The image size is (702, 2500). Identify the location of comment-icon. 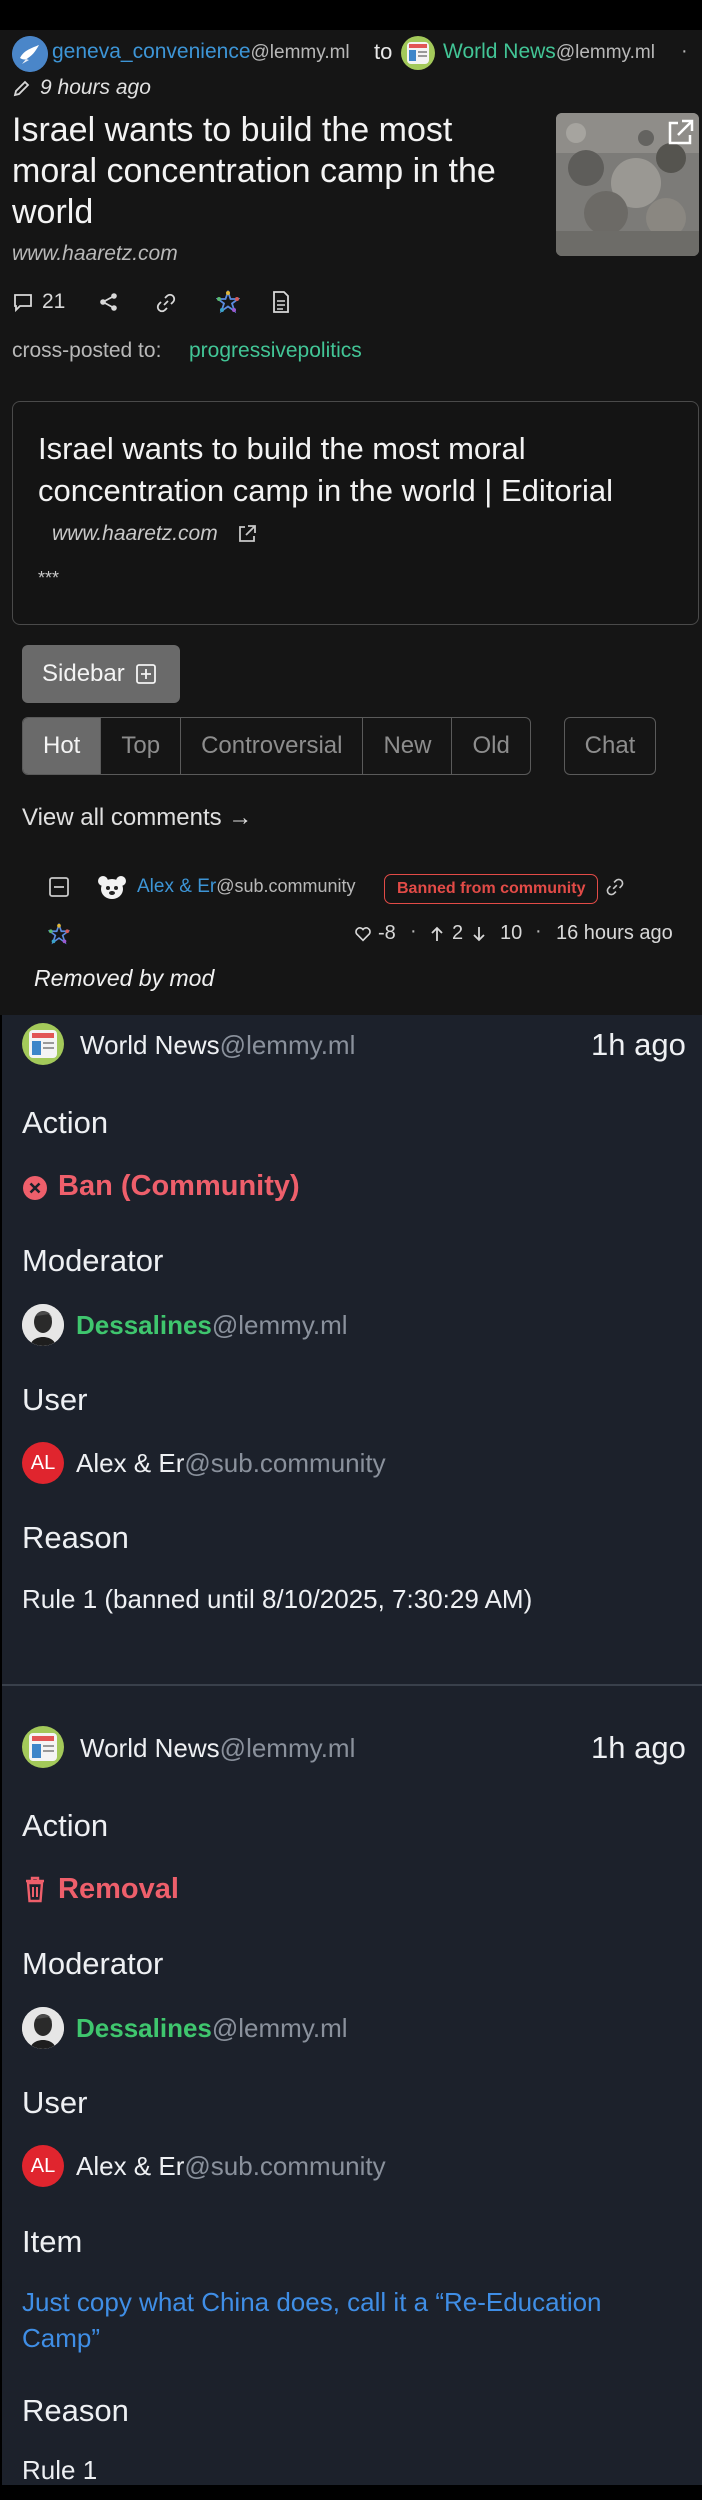
(23, 302).